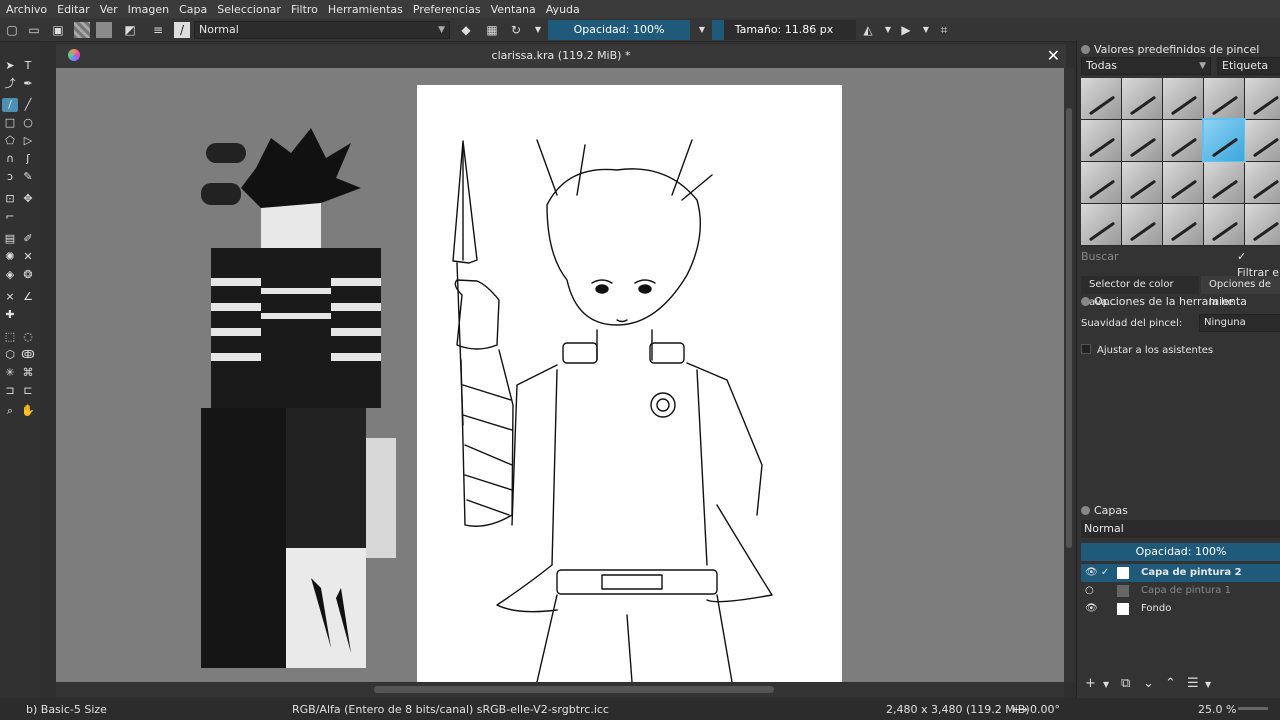 This screenshot has height=720, width=1280. What do you see at coordinates (82, 30) in the screenshot?
I see `pattern-swatch` at bounding box center [82, 30].